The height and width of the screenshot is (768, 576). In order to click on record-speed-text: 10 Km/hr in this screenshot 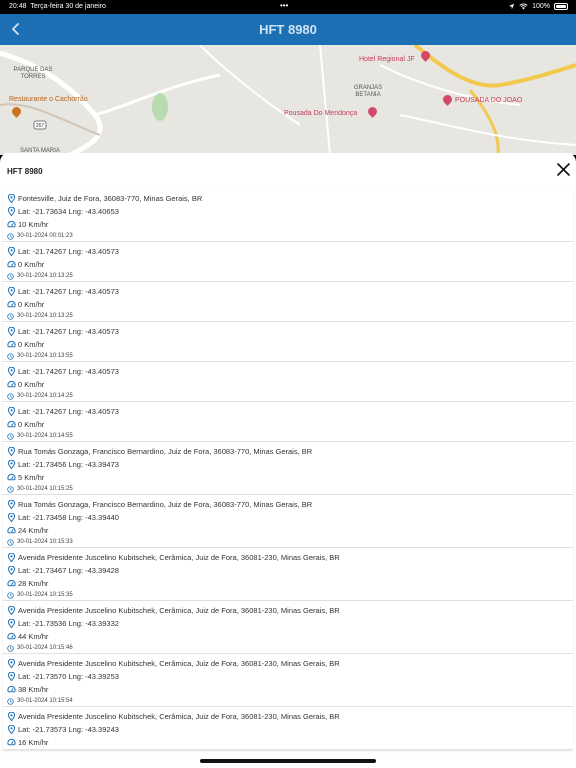, I will do `click(33, 224)`.